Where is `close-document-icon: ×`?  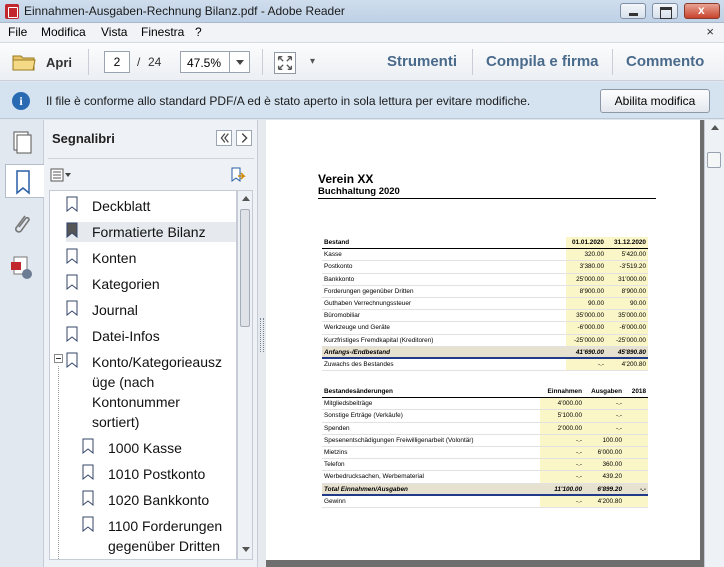 close-document-icon: × is located at coordinates (710, 31).